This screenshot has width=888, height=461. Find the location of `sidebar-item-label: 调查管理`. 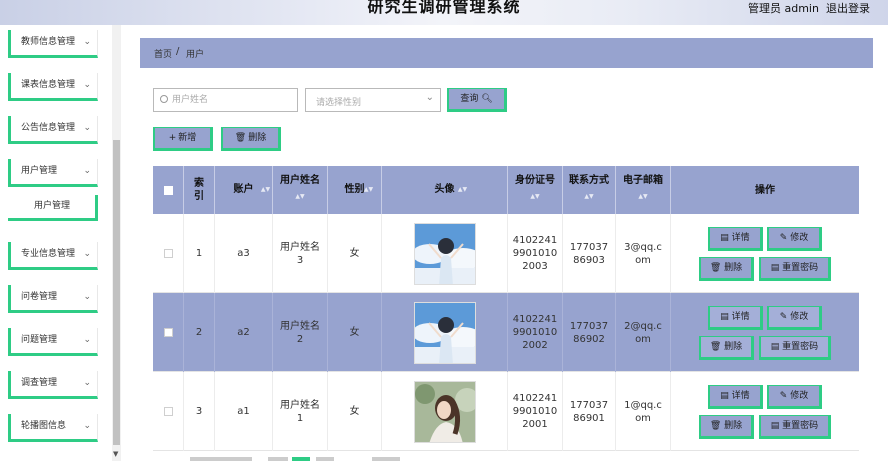

sidebar-item-label: 调查管理 is located at coordinates (39, 383).